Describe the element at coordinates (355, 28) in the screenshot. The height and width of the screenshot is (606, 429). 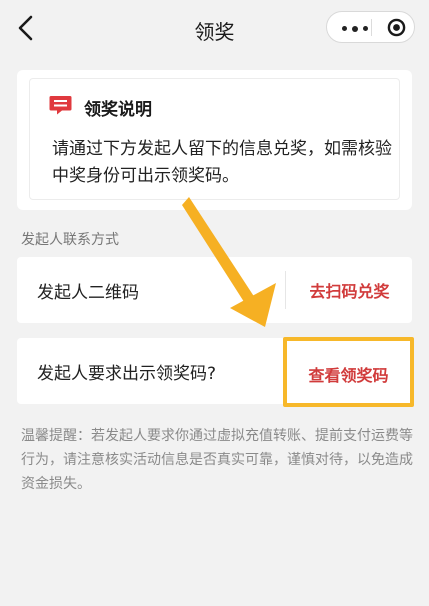
I see `more-dots-icon` at that location.